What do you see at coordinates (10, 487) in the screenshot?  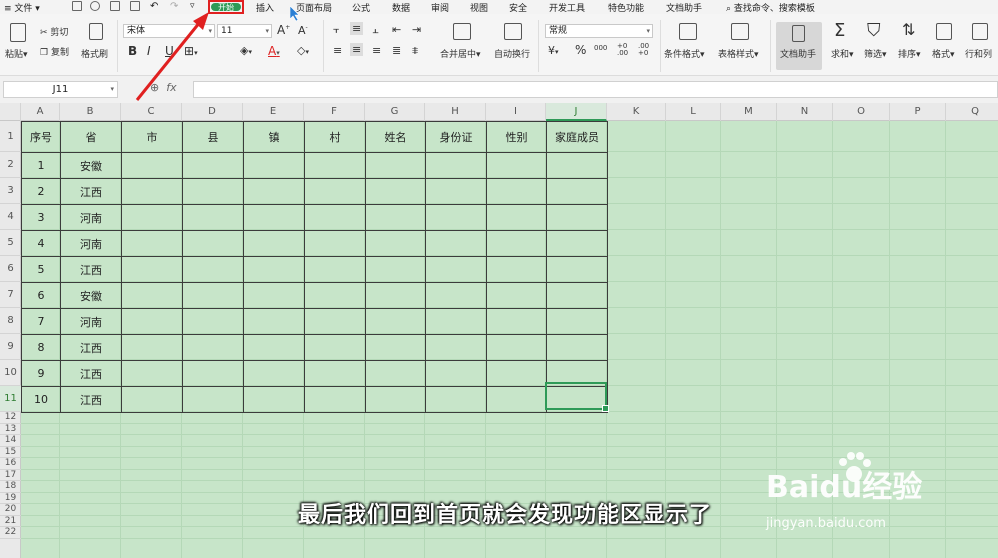 I see `row-header-18: 18` at bounding box center [10, 487].